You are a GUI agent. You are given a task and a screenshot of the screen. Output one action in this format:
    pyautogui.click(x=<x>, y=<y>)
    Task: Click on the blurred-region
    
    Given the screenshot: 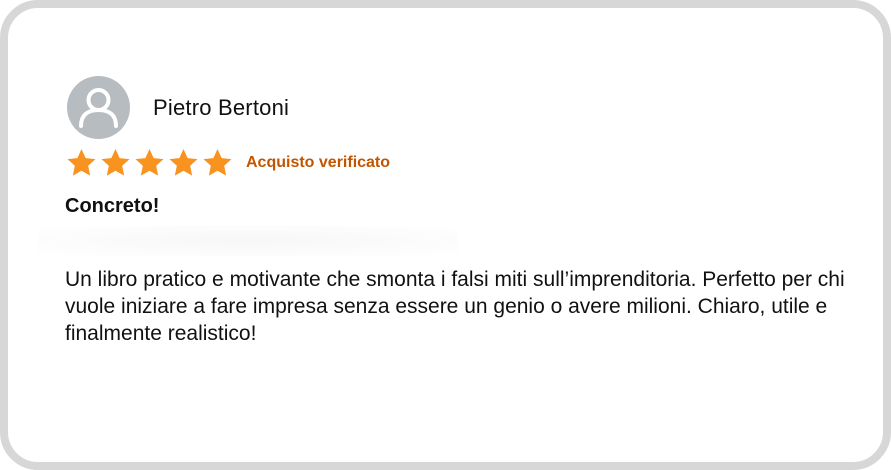 What is the action you would take?
    pyautogui.click(x=248, y=241)
    